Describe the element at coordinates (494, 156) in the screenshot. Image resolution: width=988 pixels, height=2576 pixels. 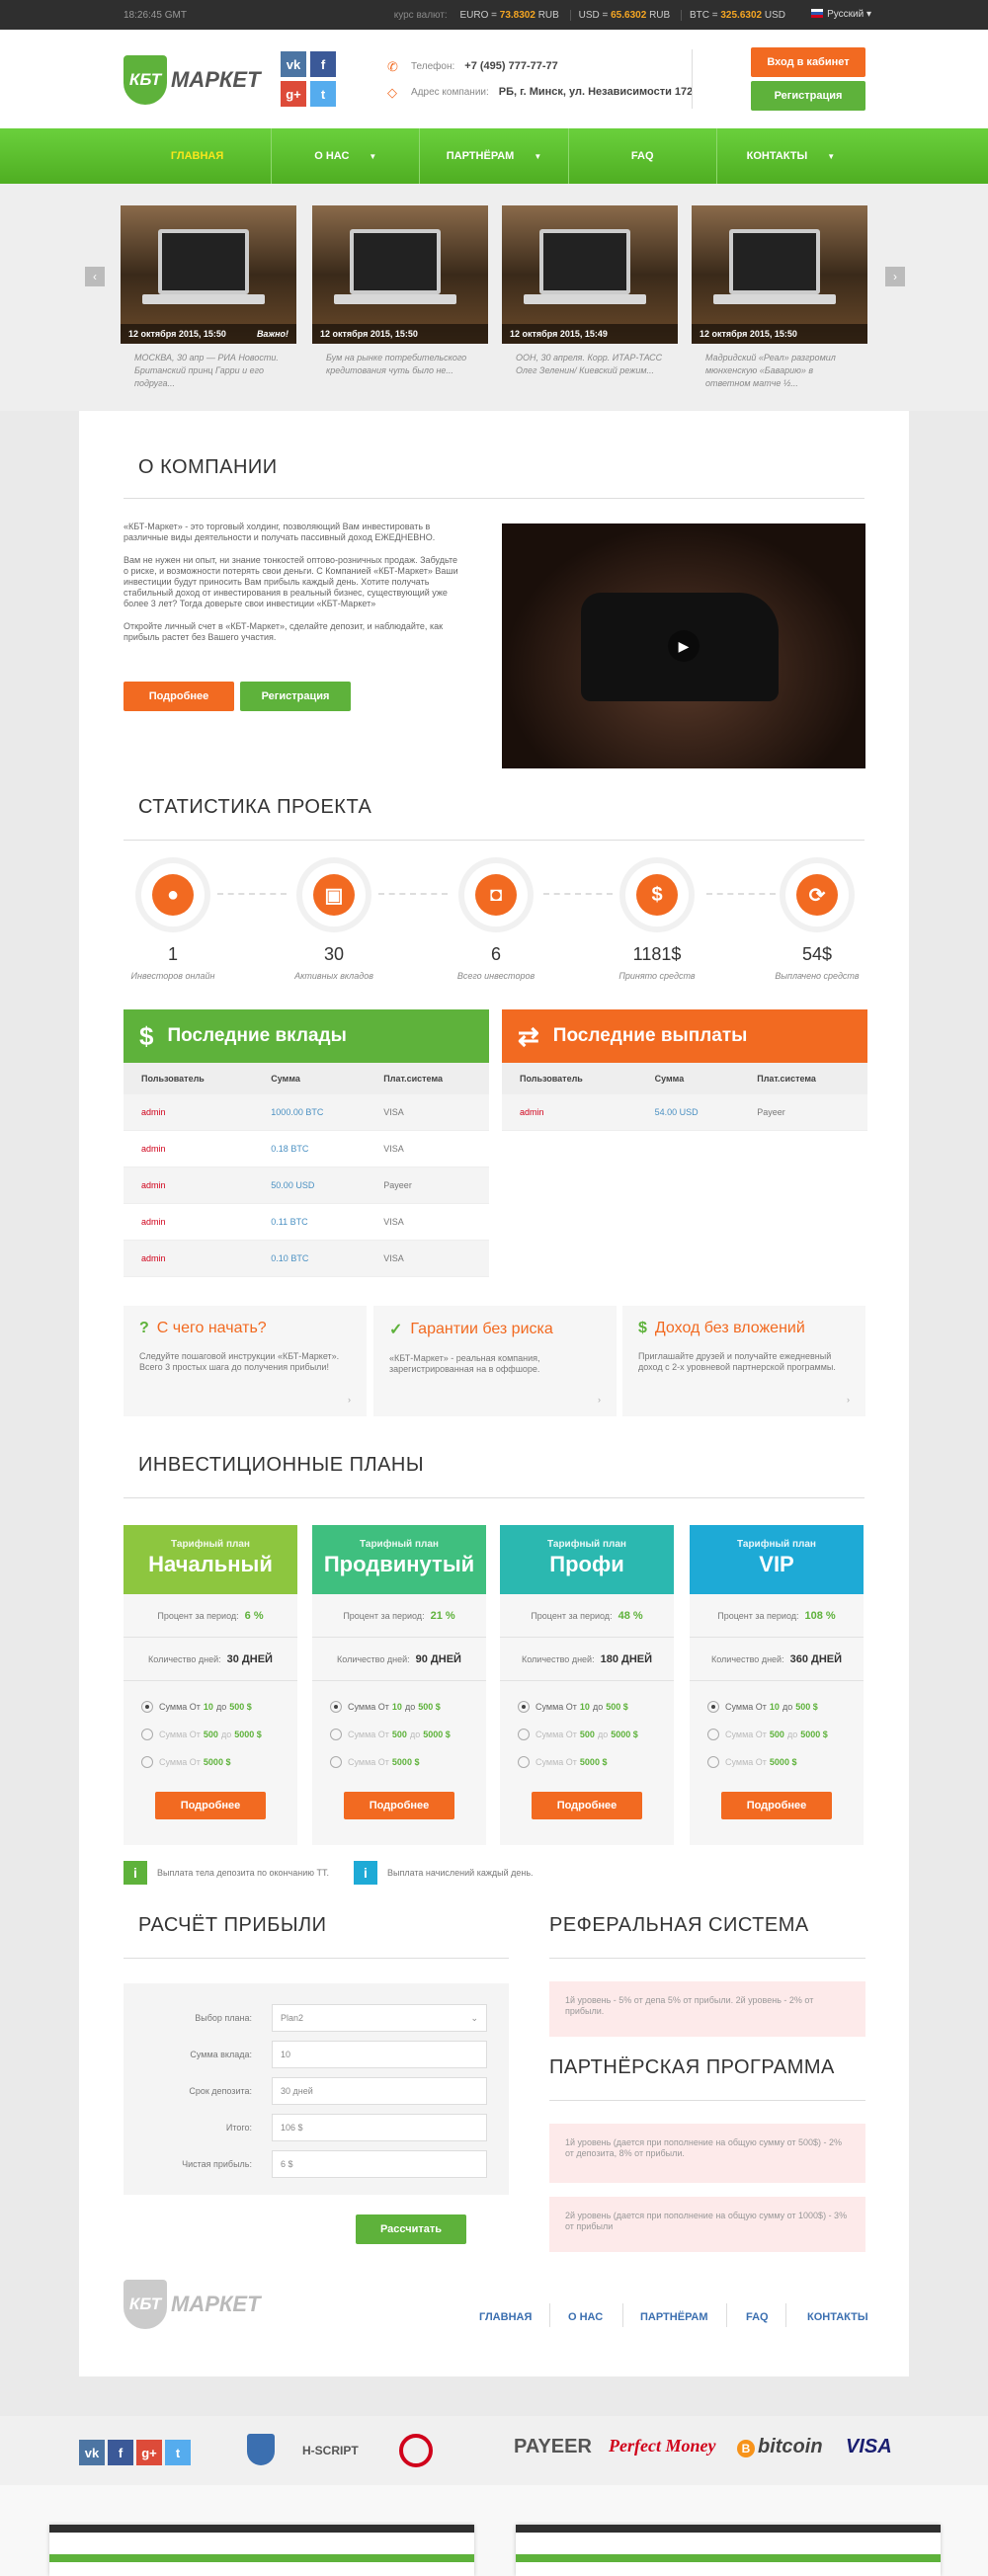
I see `nav-item-partners: ПАРТНЁРАМ ▼` at that location.